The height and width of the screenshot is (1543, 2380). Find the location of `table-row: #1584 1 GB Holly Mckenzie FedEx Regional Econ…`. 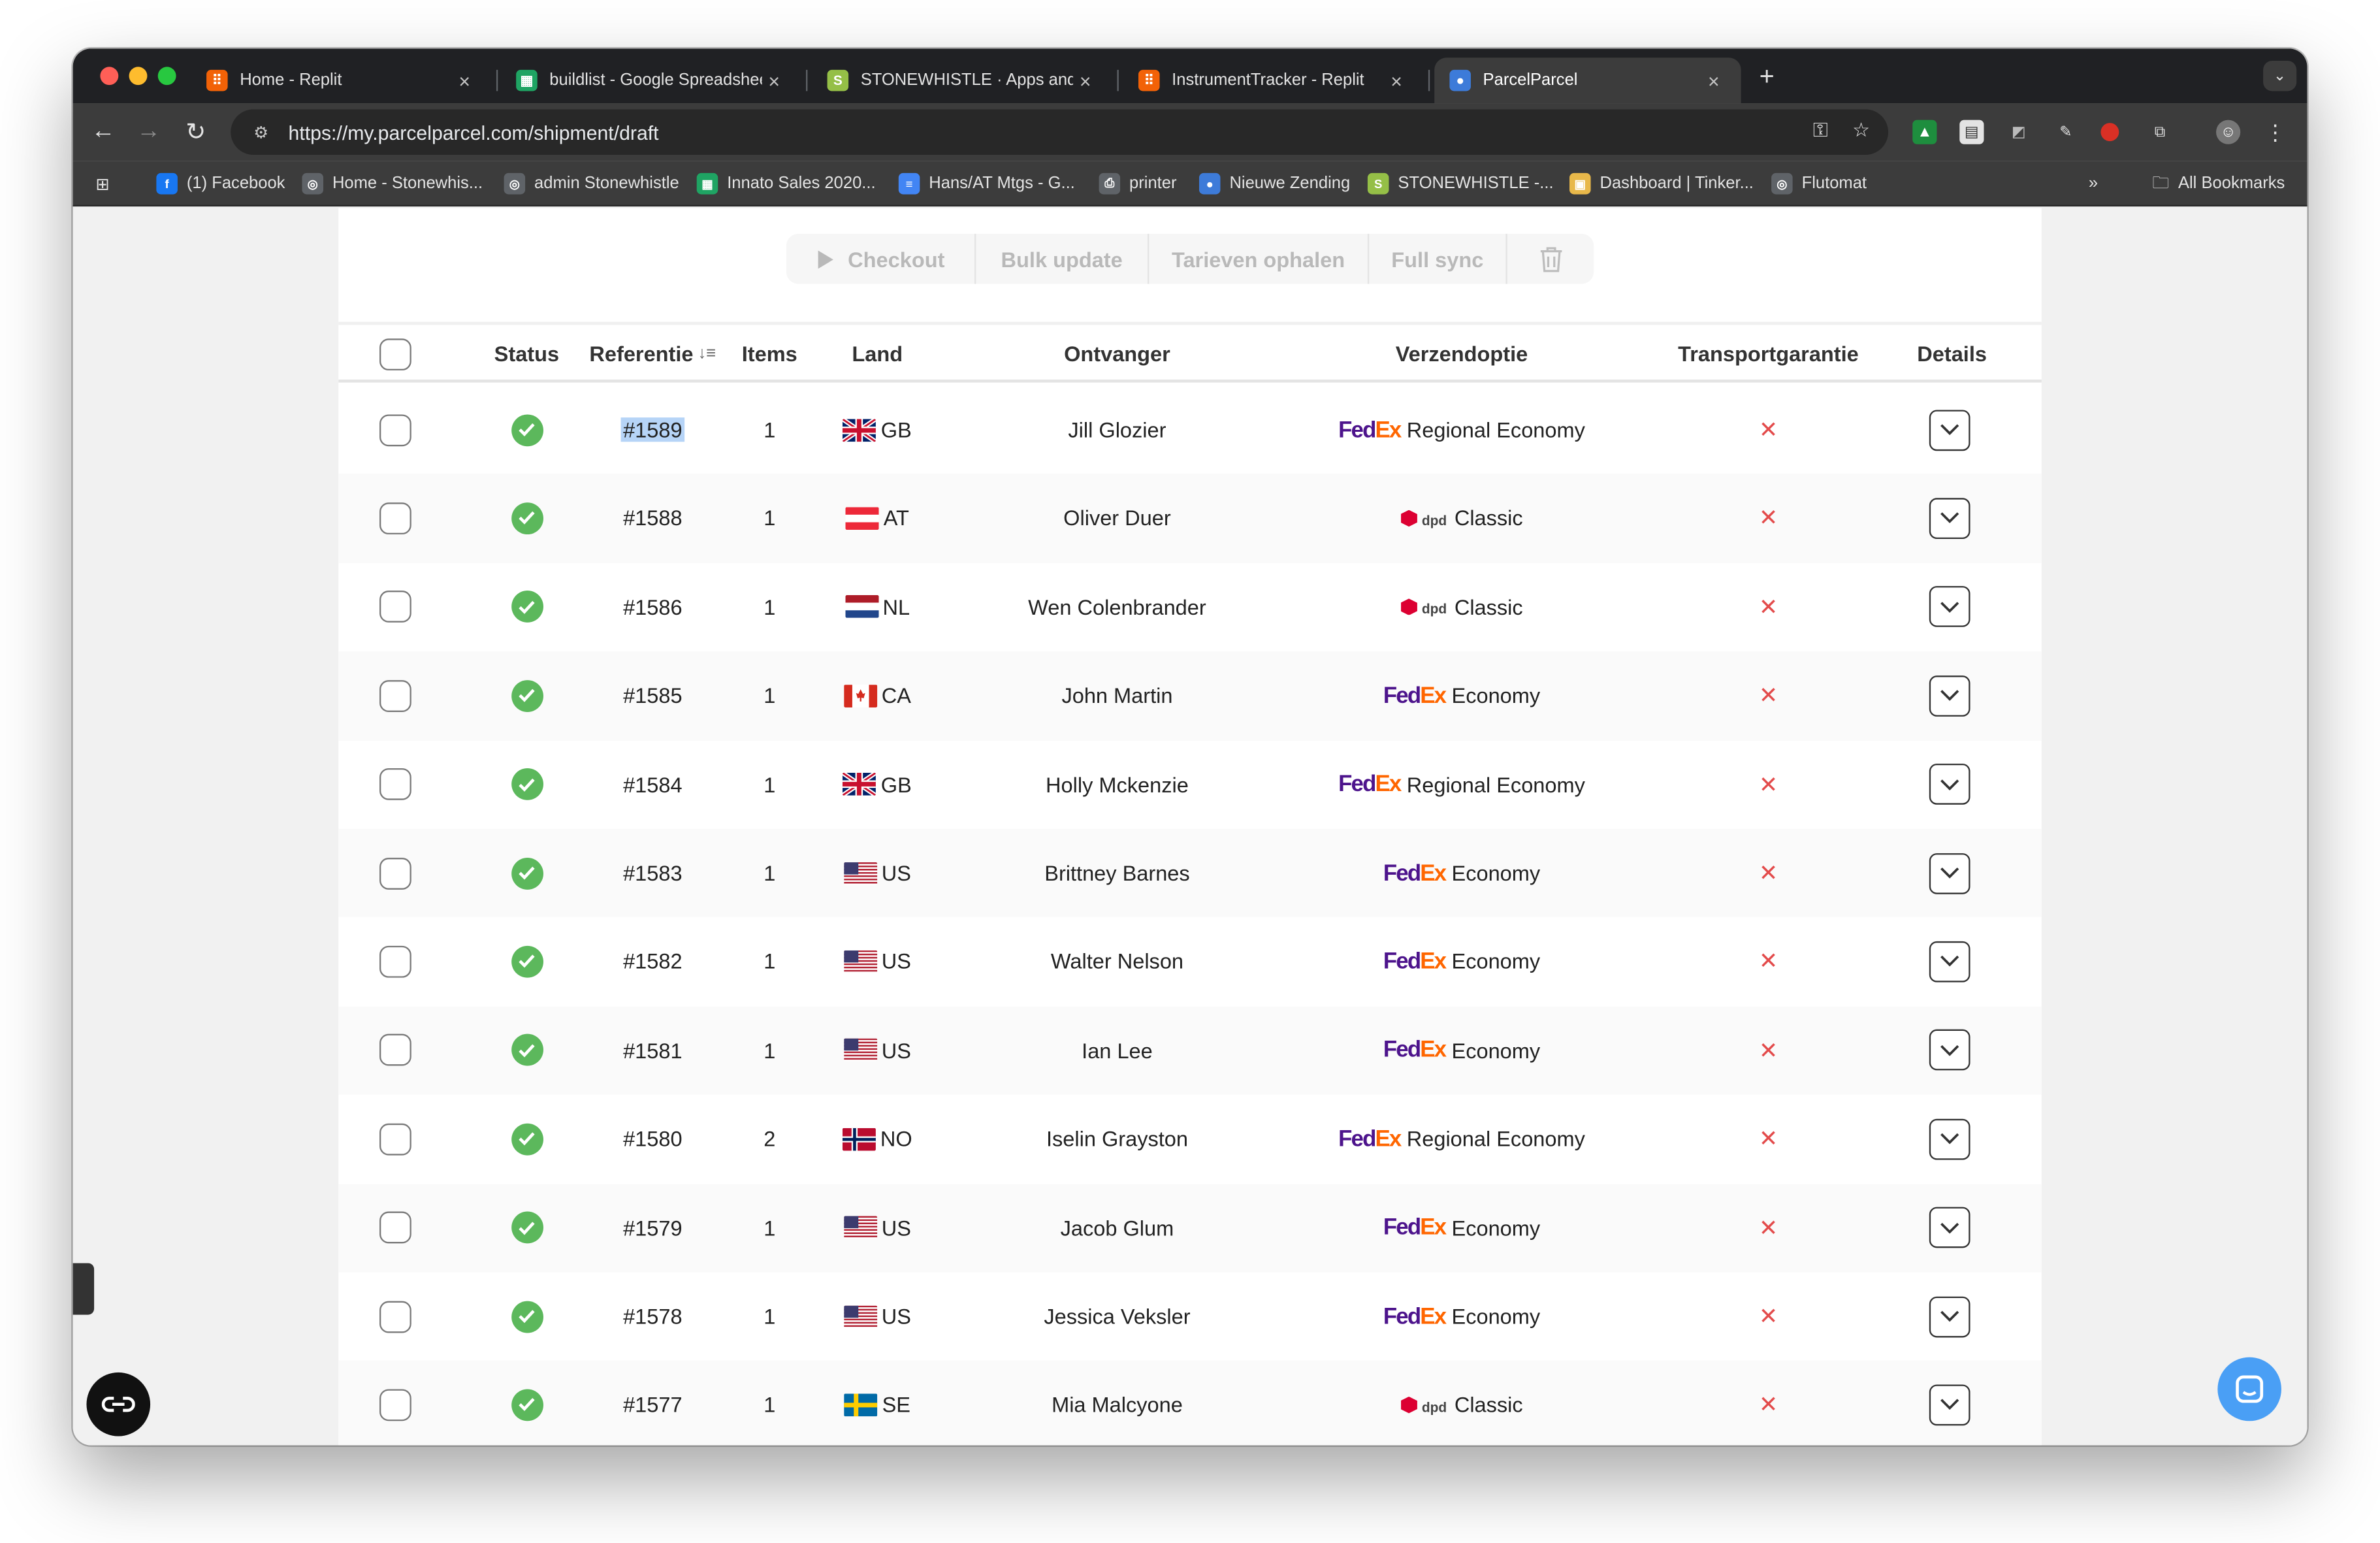

table-row: #1584 1 GB Holly Mckenzie FedEx Regional Econ… is located at coordinates (1190, 784).